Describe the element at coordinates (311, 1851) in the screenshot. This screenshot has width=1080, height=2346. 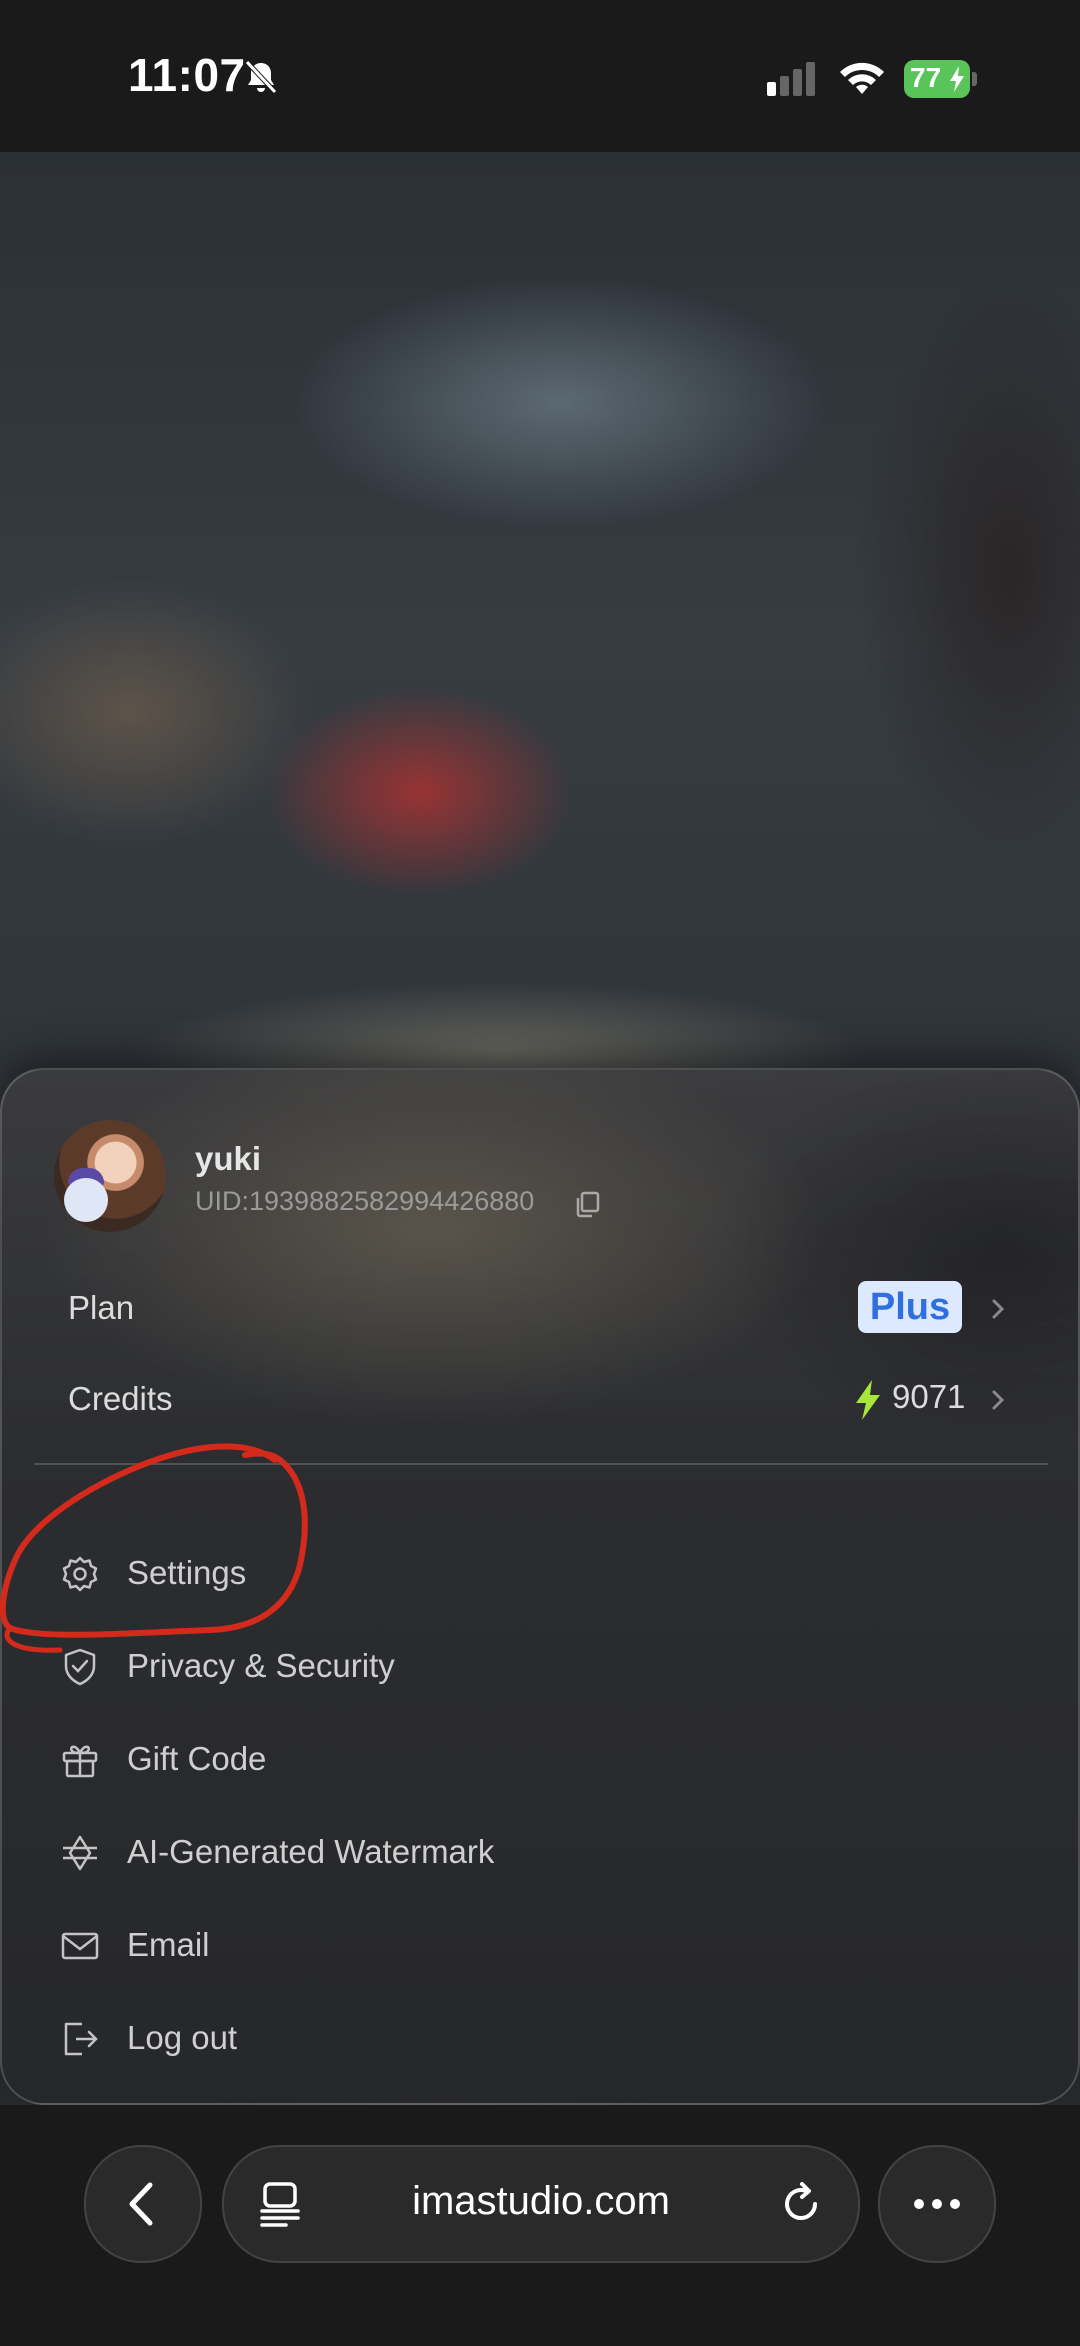
I see `menu-label-ai-watermark: AI-Generated Watermark` at that location.